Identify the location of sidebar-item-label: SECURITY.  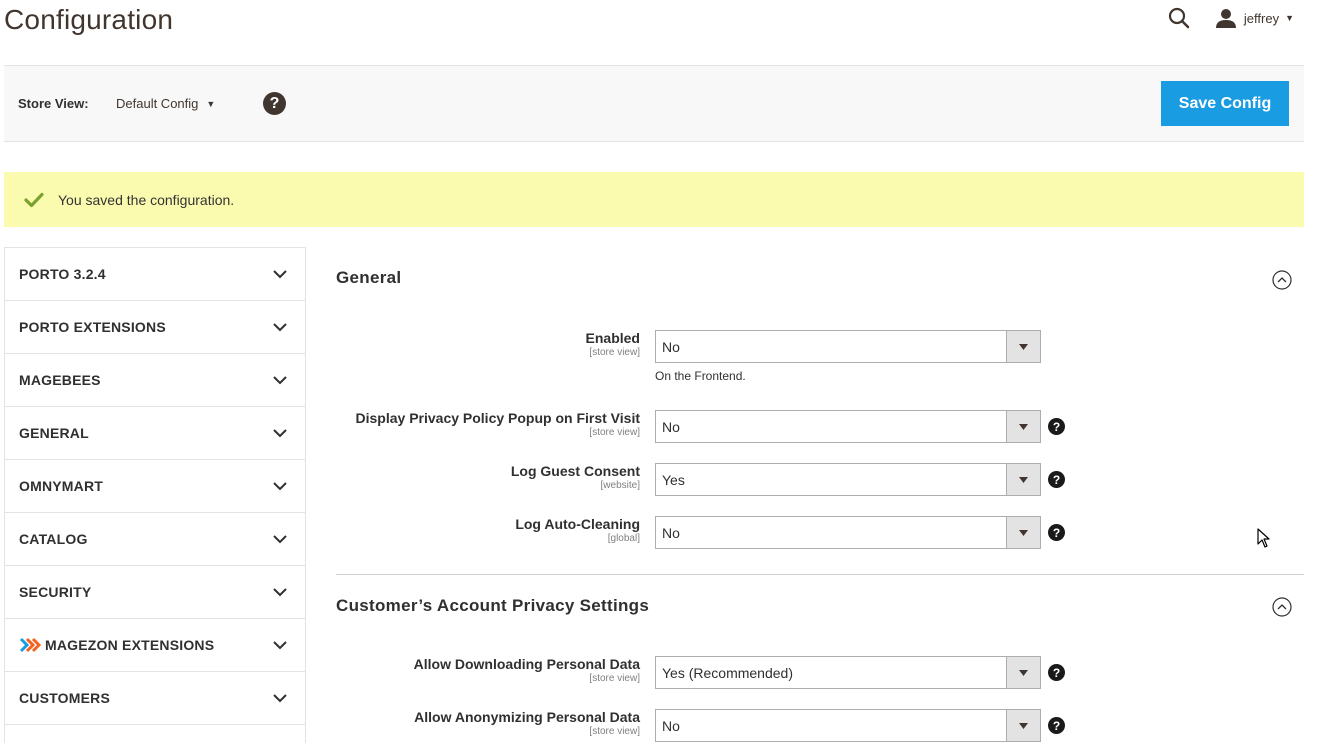
(55, 592).